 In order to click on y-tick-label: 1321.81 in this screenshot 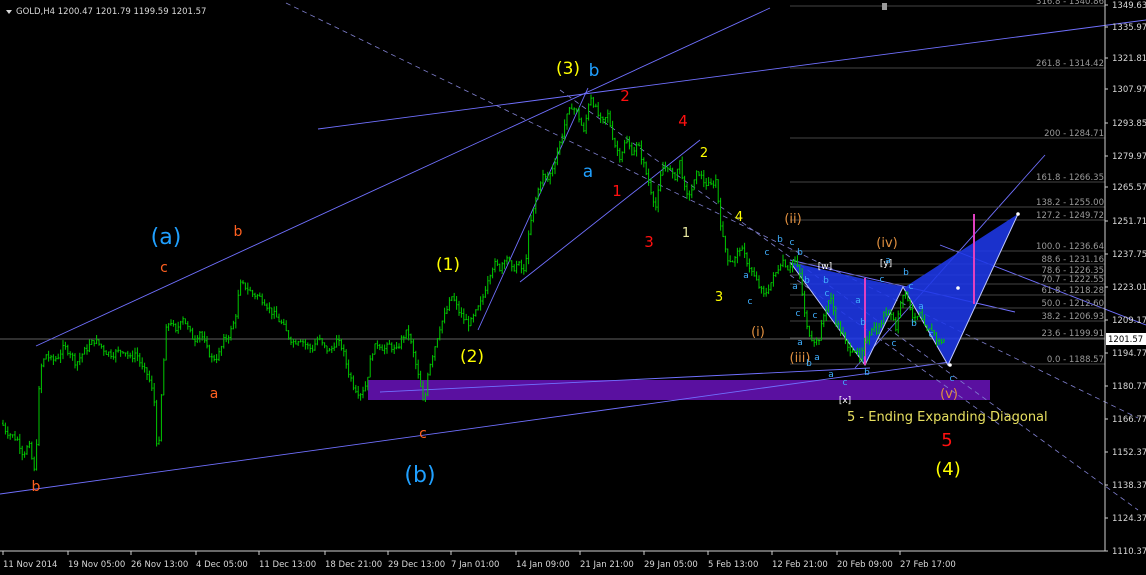, I will do `click(1129, 59)`.